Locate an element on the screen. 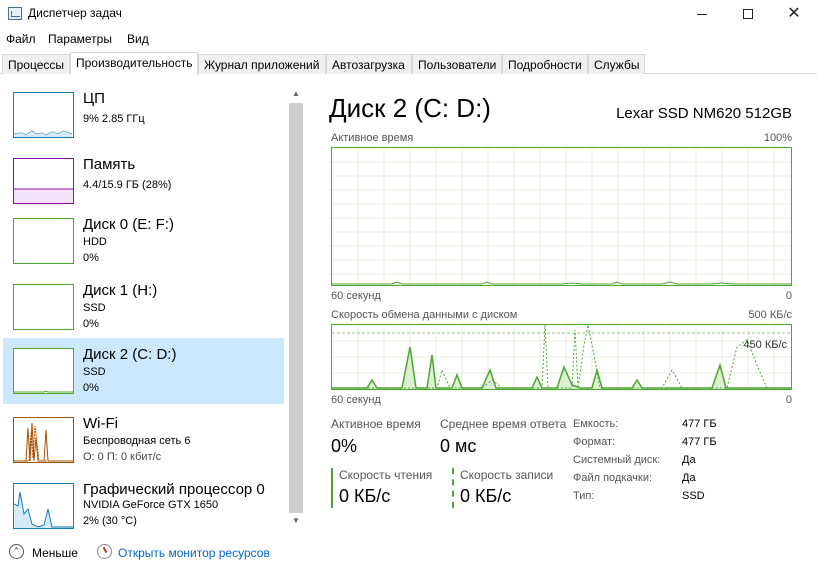 This screenshot has width=817, height=576. footer-bar: ⌃ Меньше Открыть монитор ресурсов is located at coordinates (408, 553).